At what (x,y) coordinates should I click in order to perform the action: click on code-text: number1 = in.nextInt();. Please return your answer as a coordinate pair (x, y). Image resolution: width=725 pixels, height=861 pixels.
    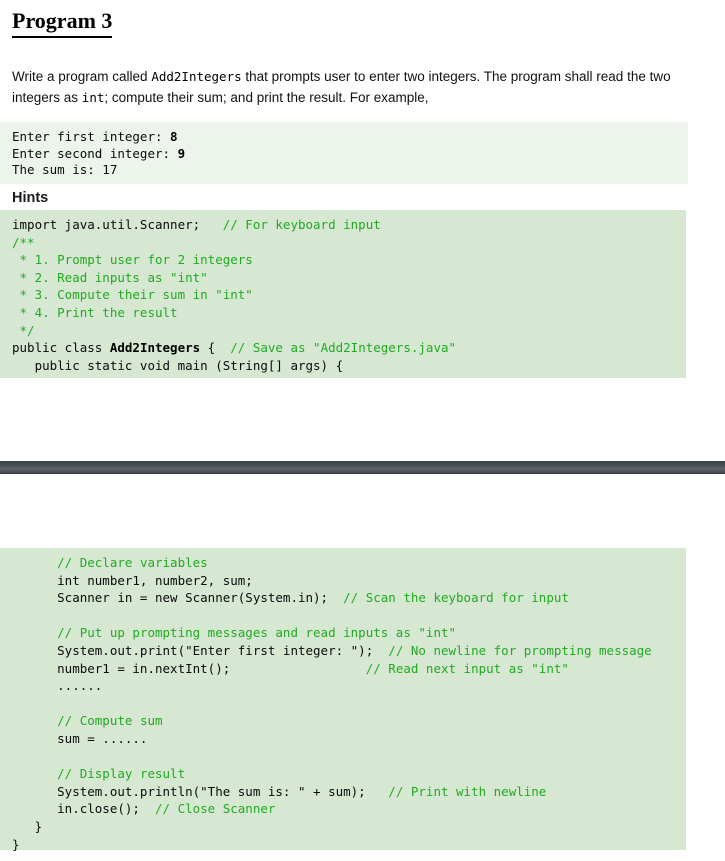
    Looking at the image, I should click on (189, 668).